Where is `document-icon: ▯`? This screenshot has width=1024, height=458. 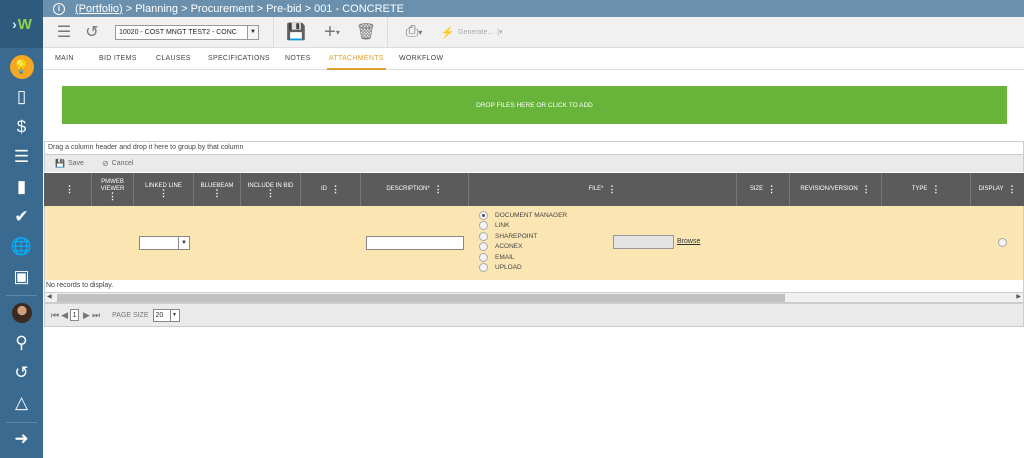 document-icon: ▯ is located at coordinates (21, 97).